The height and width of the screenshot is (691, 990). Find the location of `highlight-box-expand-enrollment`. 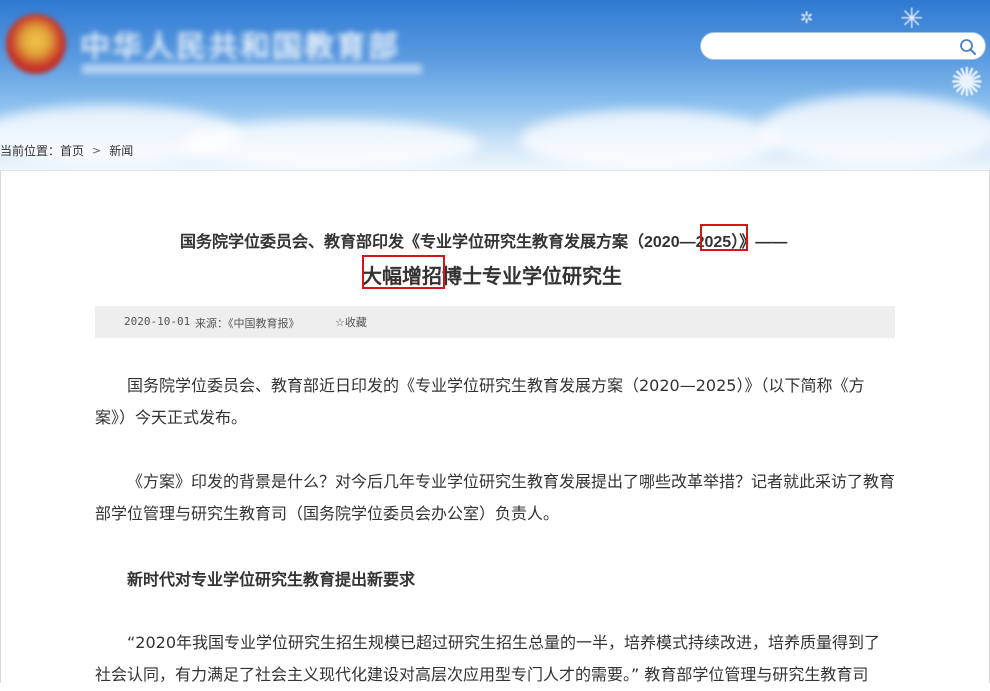

highlight-box-expand-enrollment is located at coordinates (403, 272).